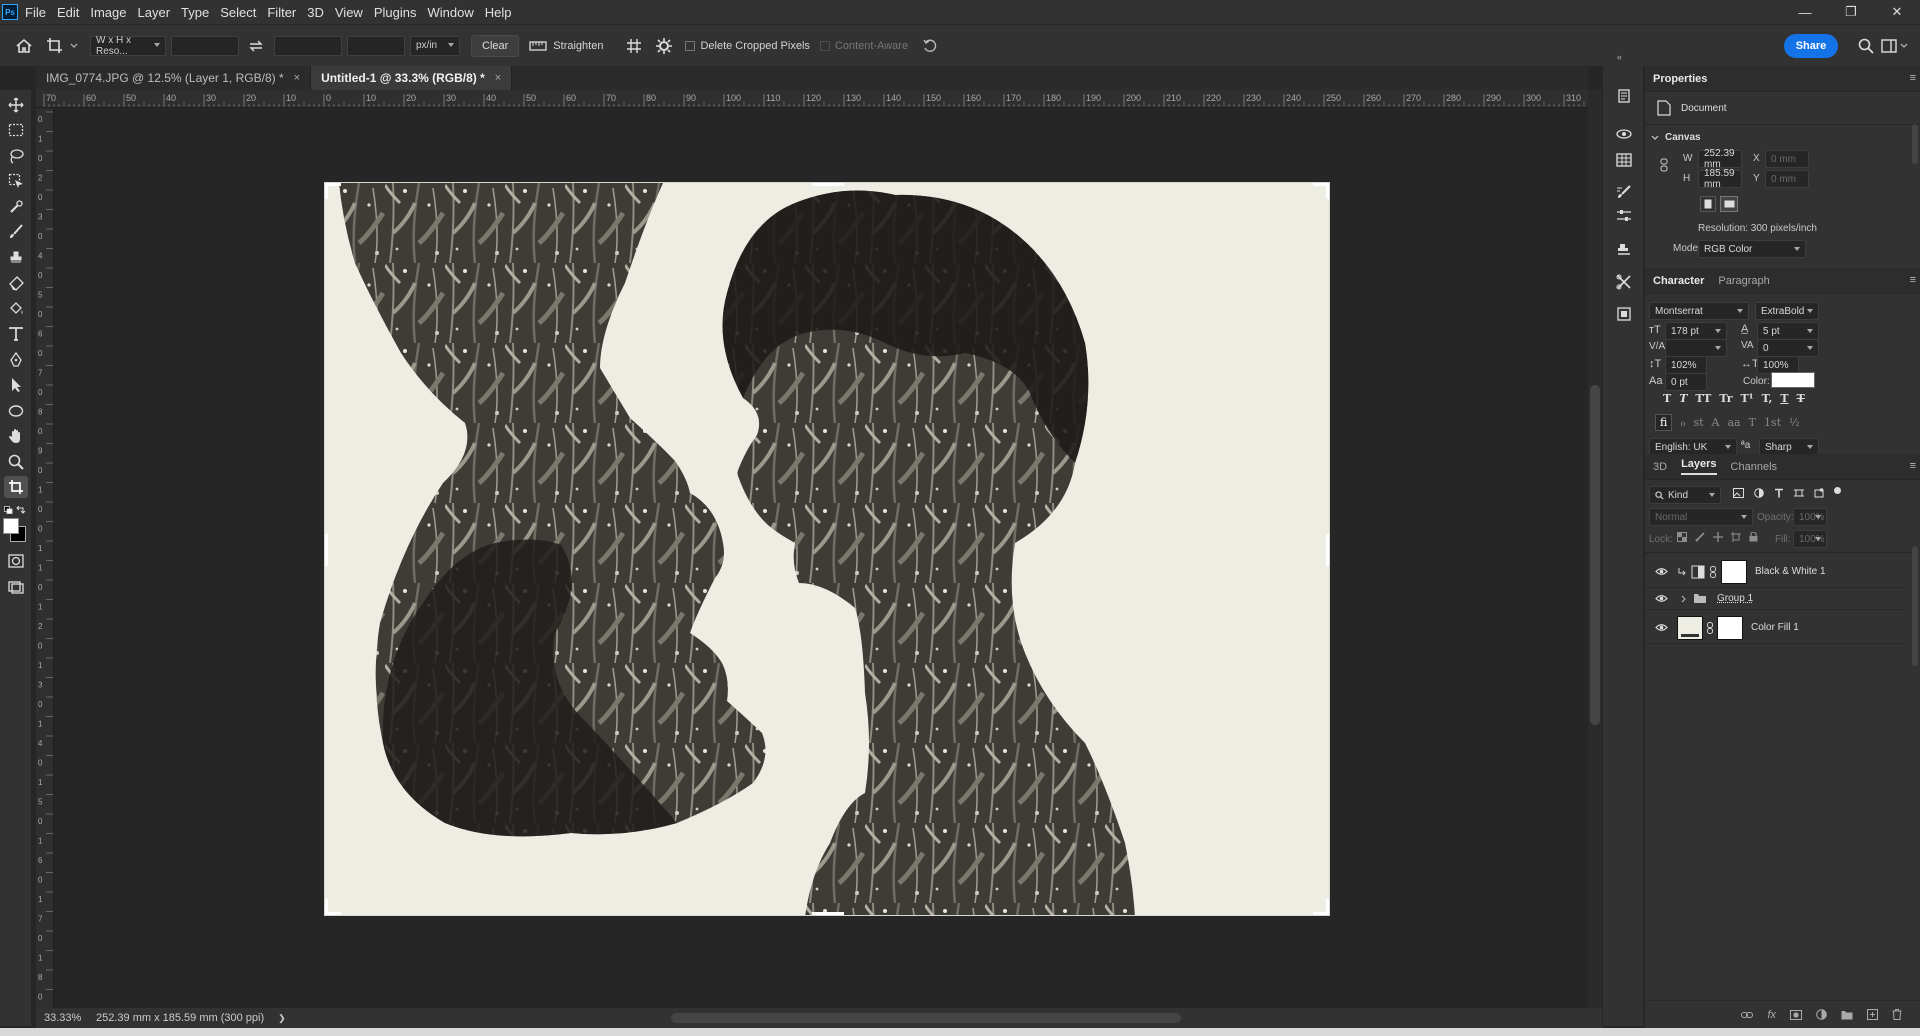  I want to click on workspace-switcher-icon, so click(1894, 46).